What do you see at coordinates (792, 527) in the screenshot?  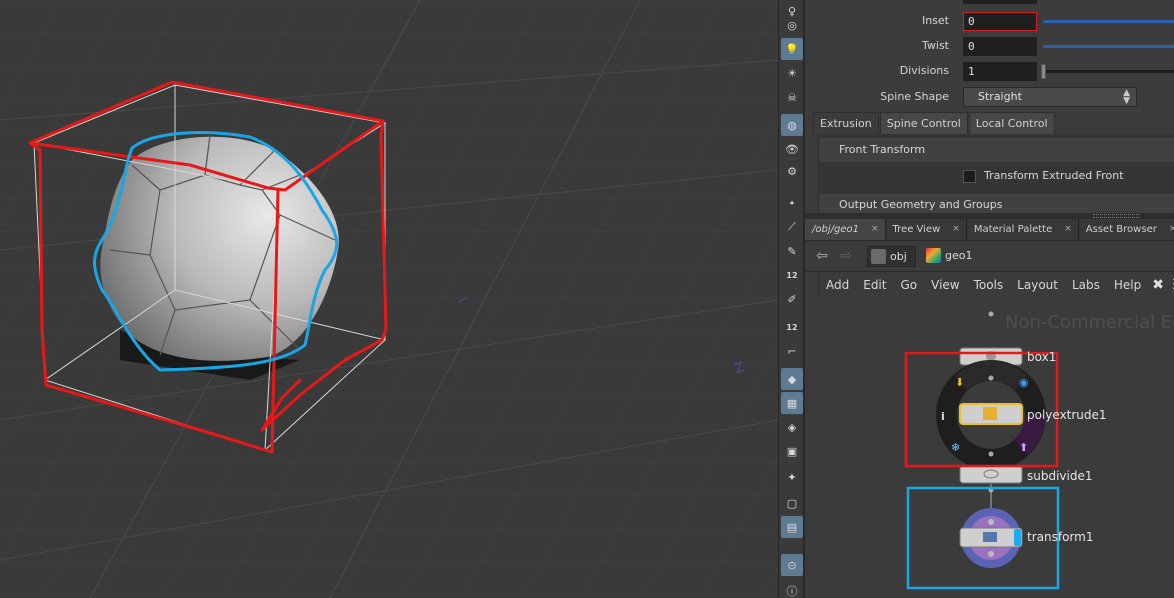 I see `background-image-icon: ▤` at bounding box center [792, 527].